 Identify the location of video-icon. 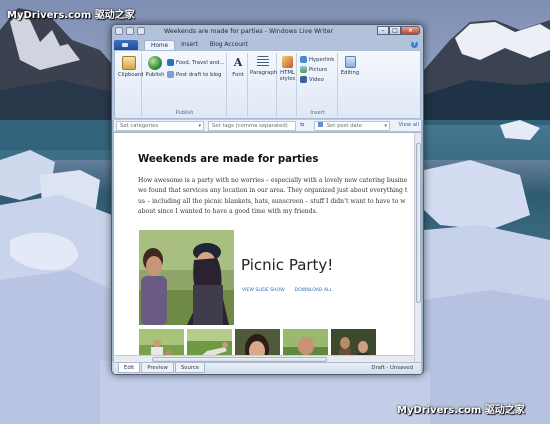
(303, 79).